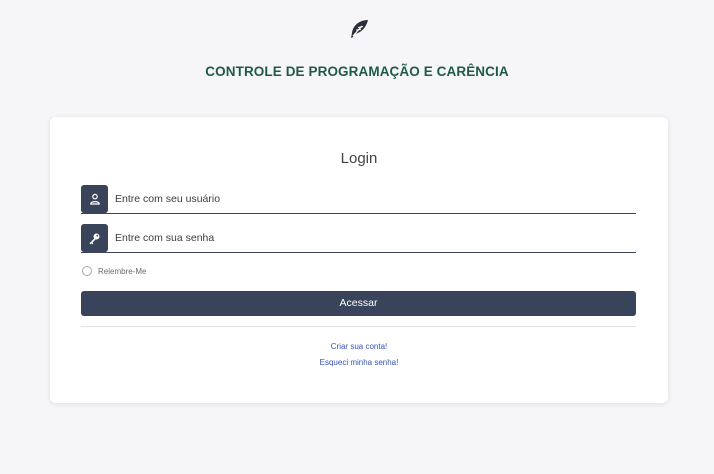 This screenshot has width=714, height=474. What do you see at coordinates (359, 29) in the screenshot?
I see `feather-icon` at bounding box center [359, 29].